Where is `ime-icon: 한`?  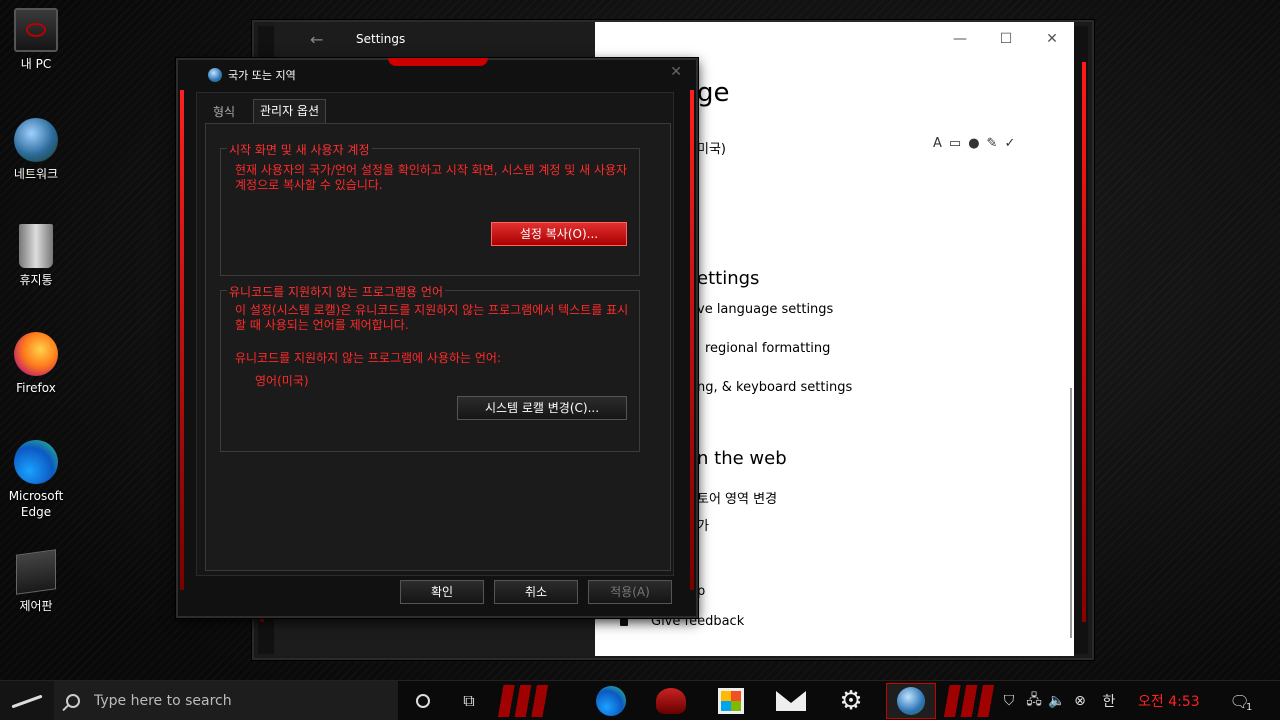 ime-icon: 한 is located at coordinates (1109, 700).